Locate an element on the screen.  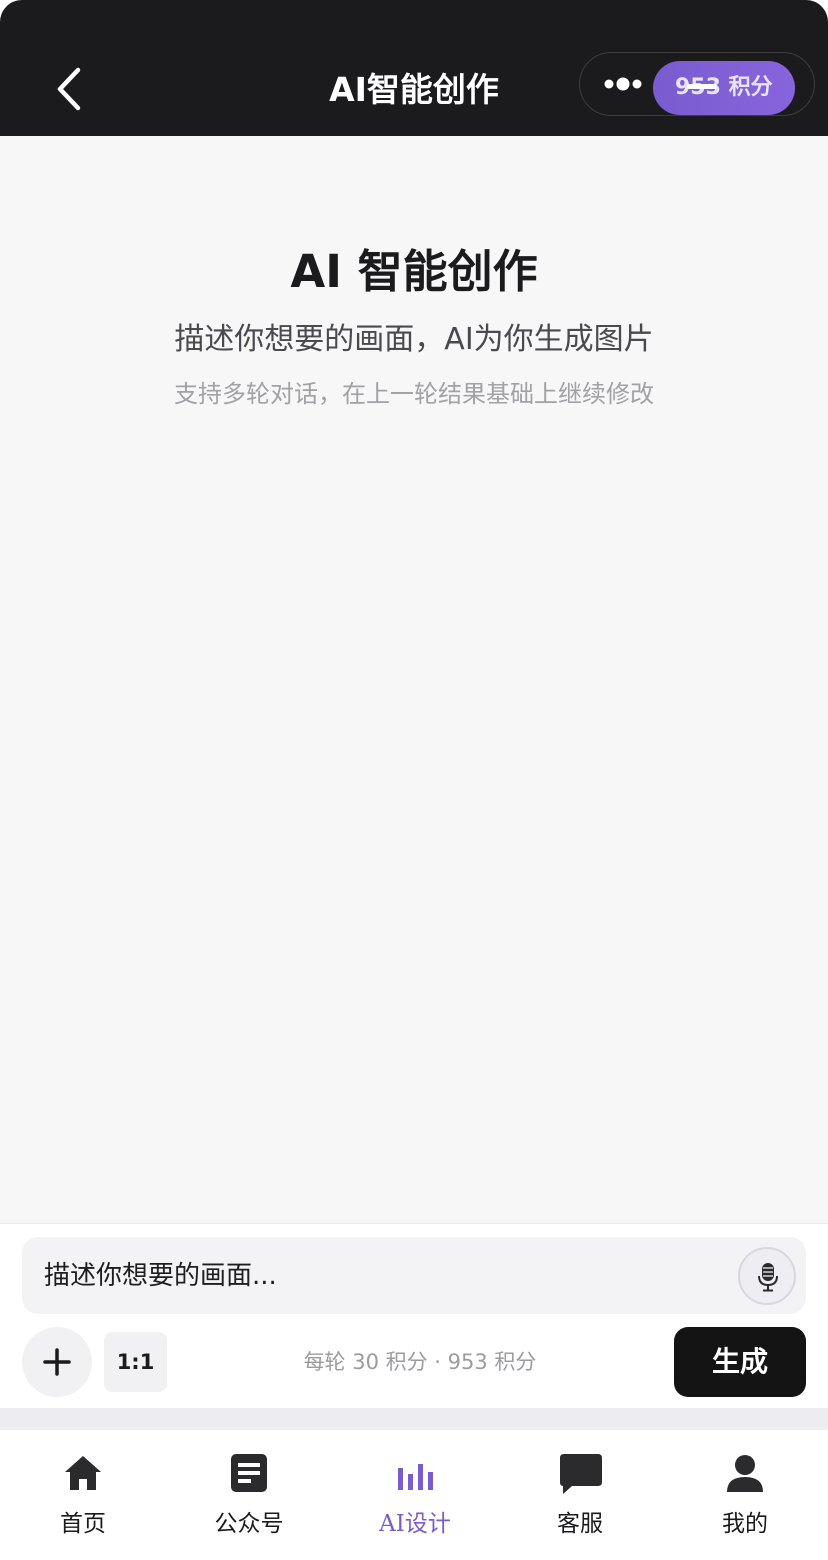
mini-program-capsule: 953 积分 is located at coordinates (697, 84).